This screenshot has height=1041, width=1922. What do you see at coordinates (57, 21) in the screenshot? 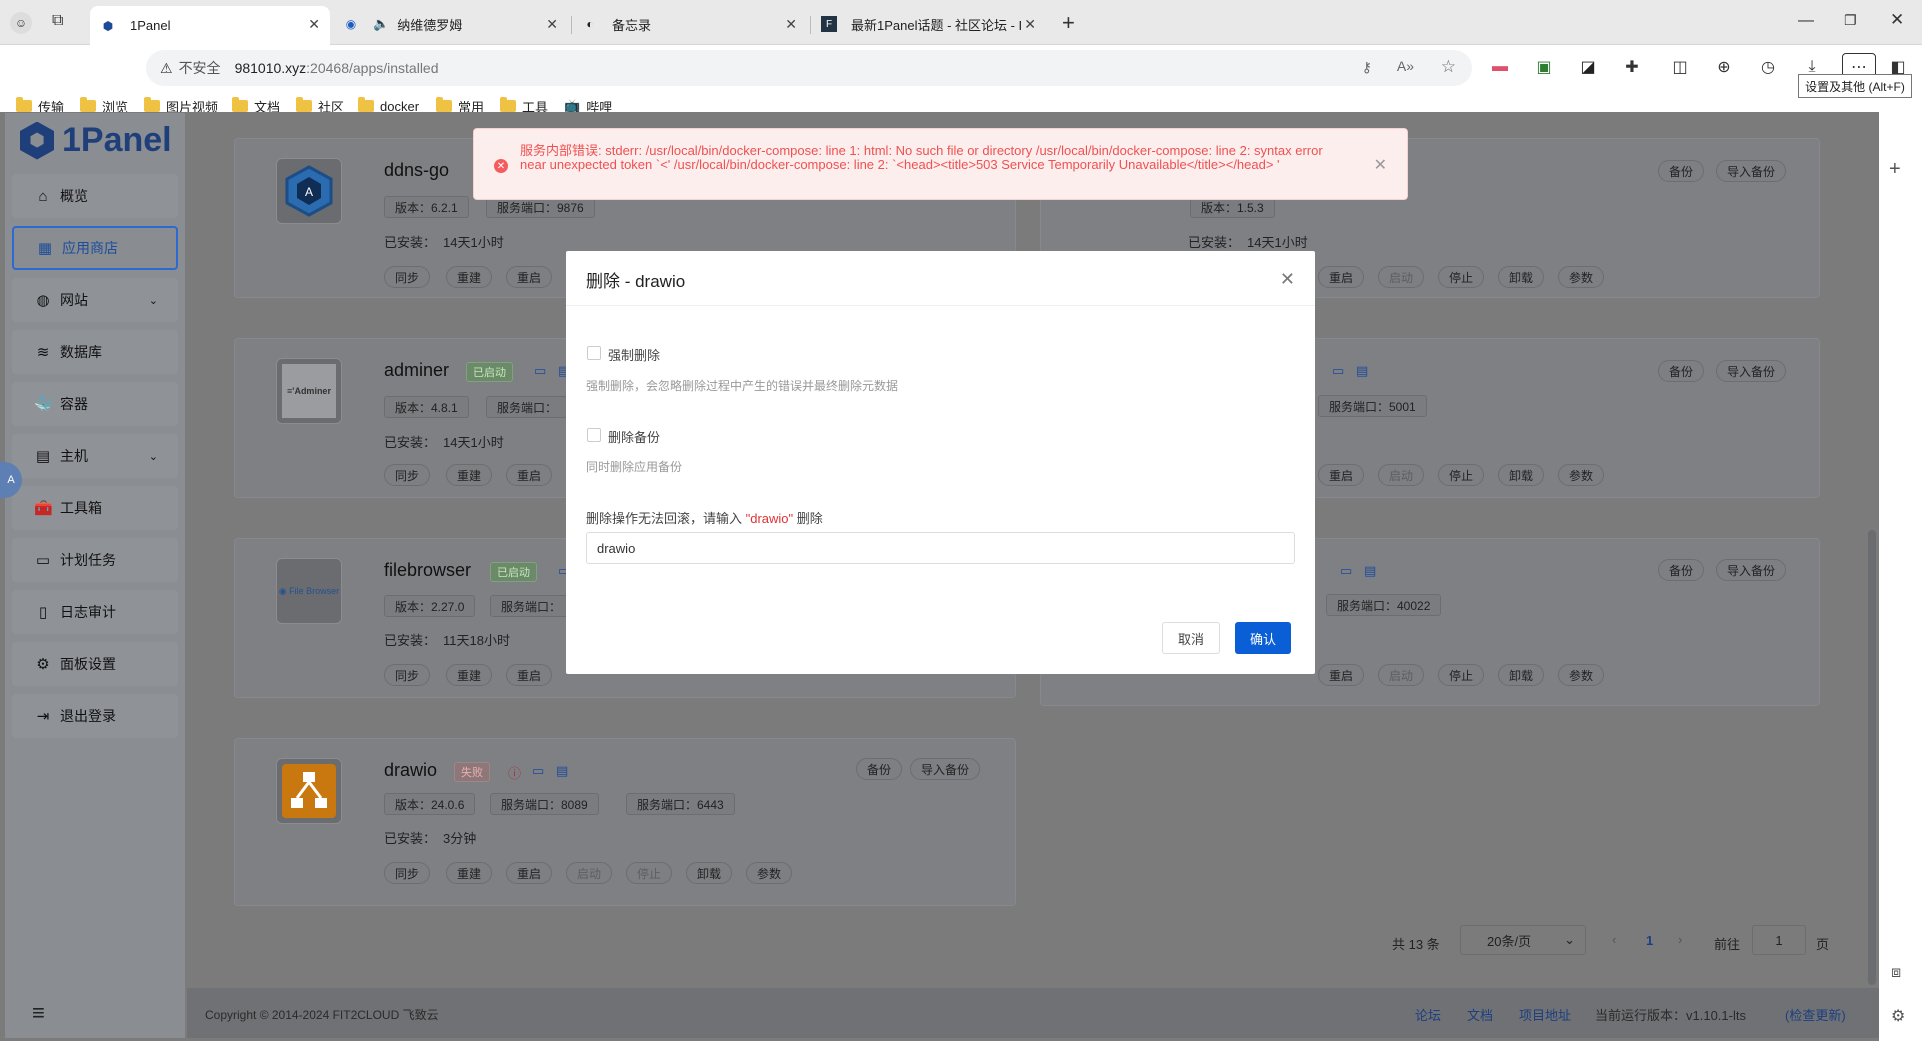
I see `workspaces-icon: ⧉` at bounding box center [57, 21].